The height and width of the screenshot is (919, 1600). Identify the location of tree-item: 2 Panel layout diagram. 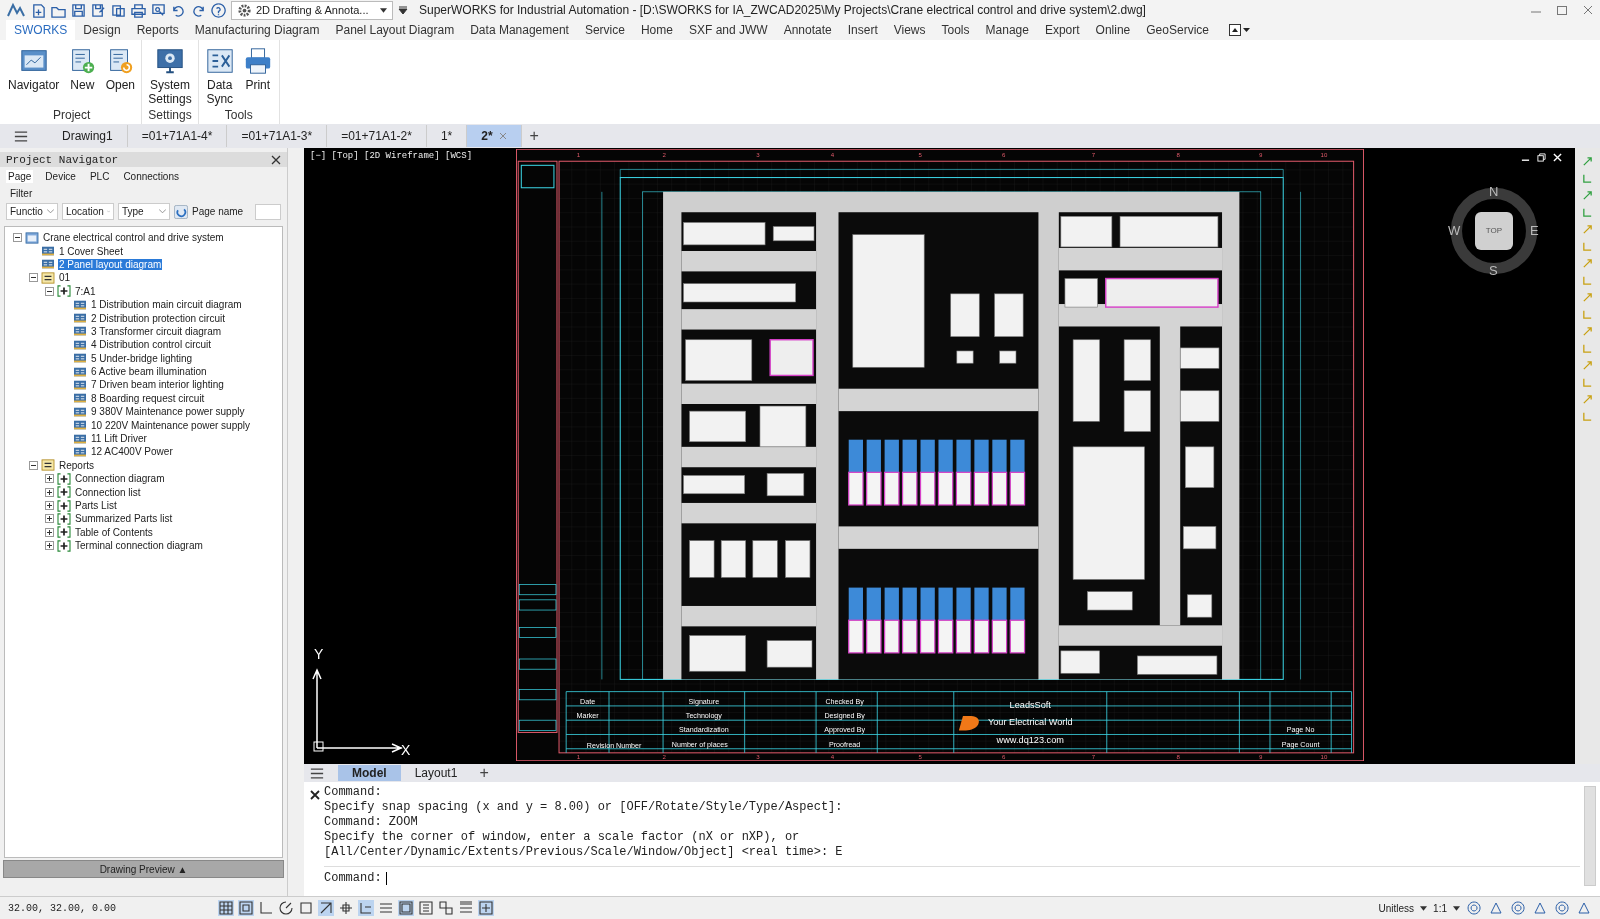
(110, 264).